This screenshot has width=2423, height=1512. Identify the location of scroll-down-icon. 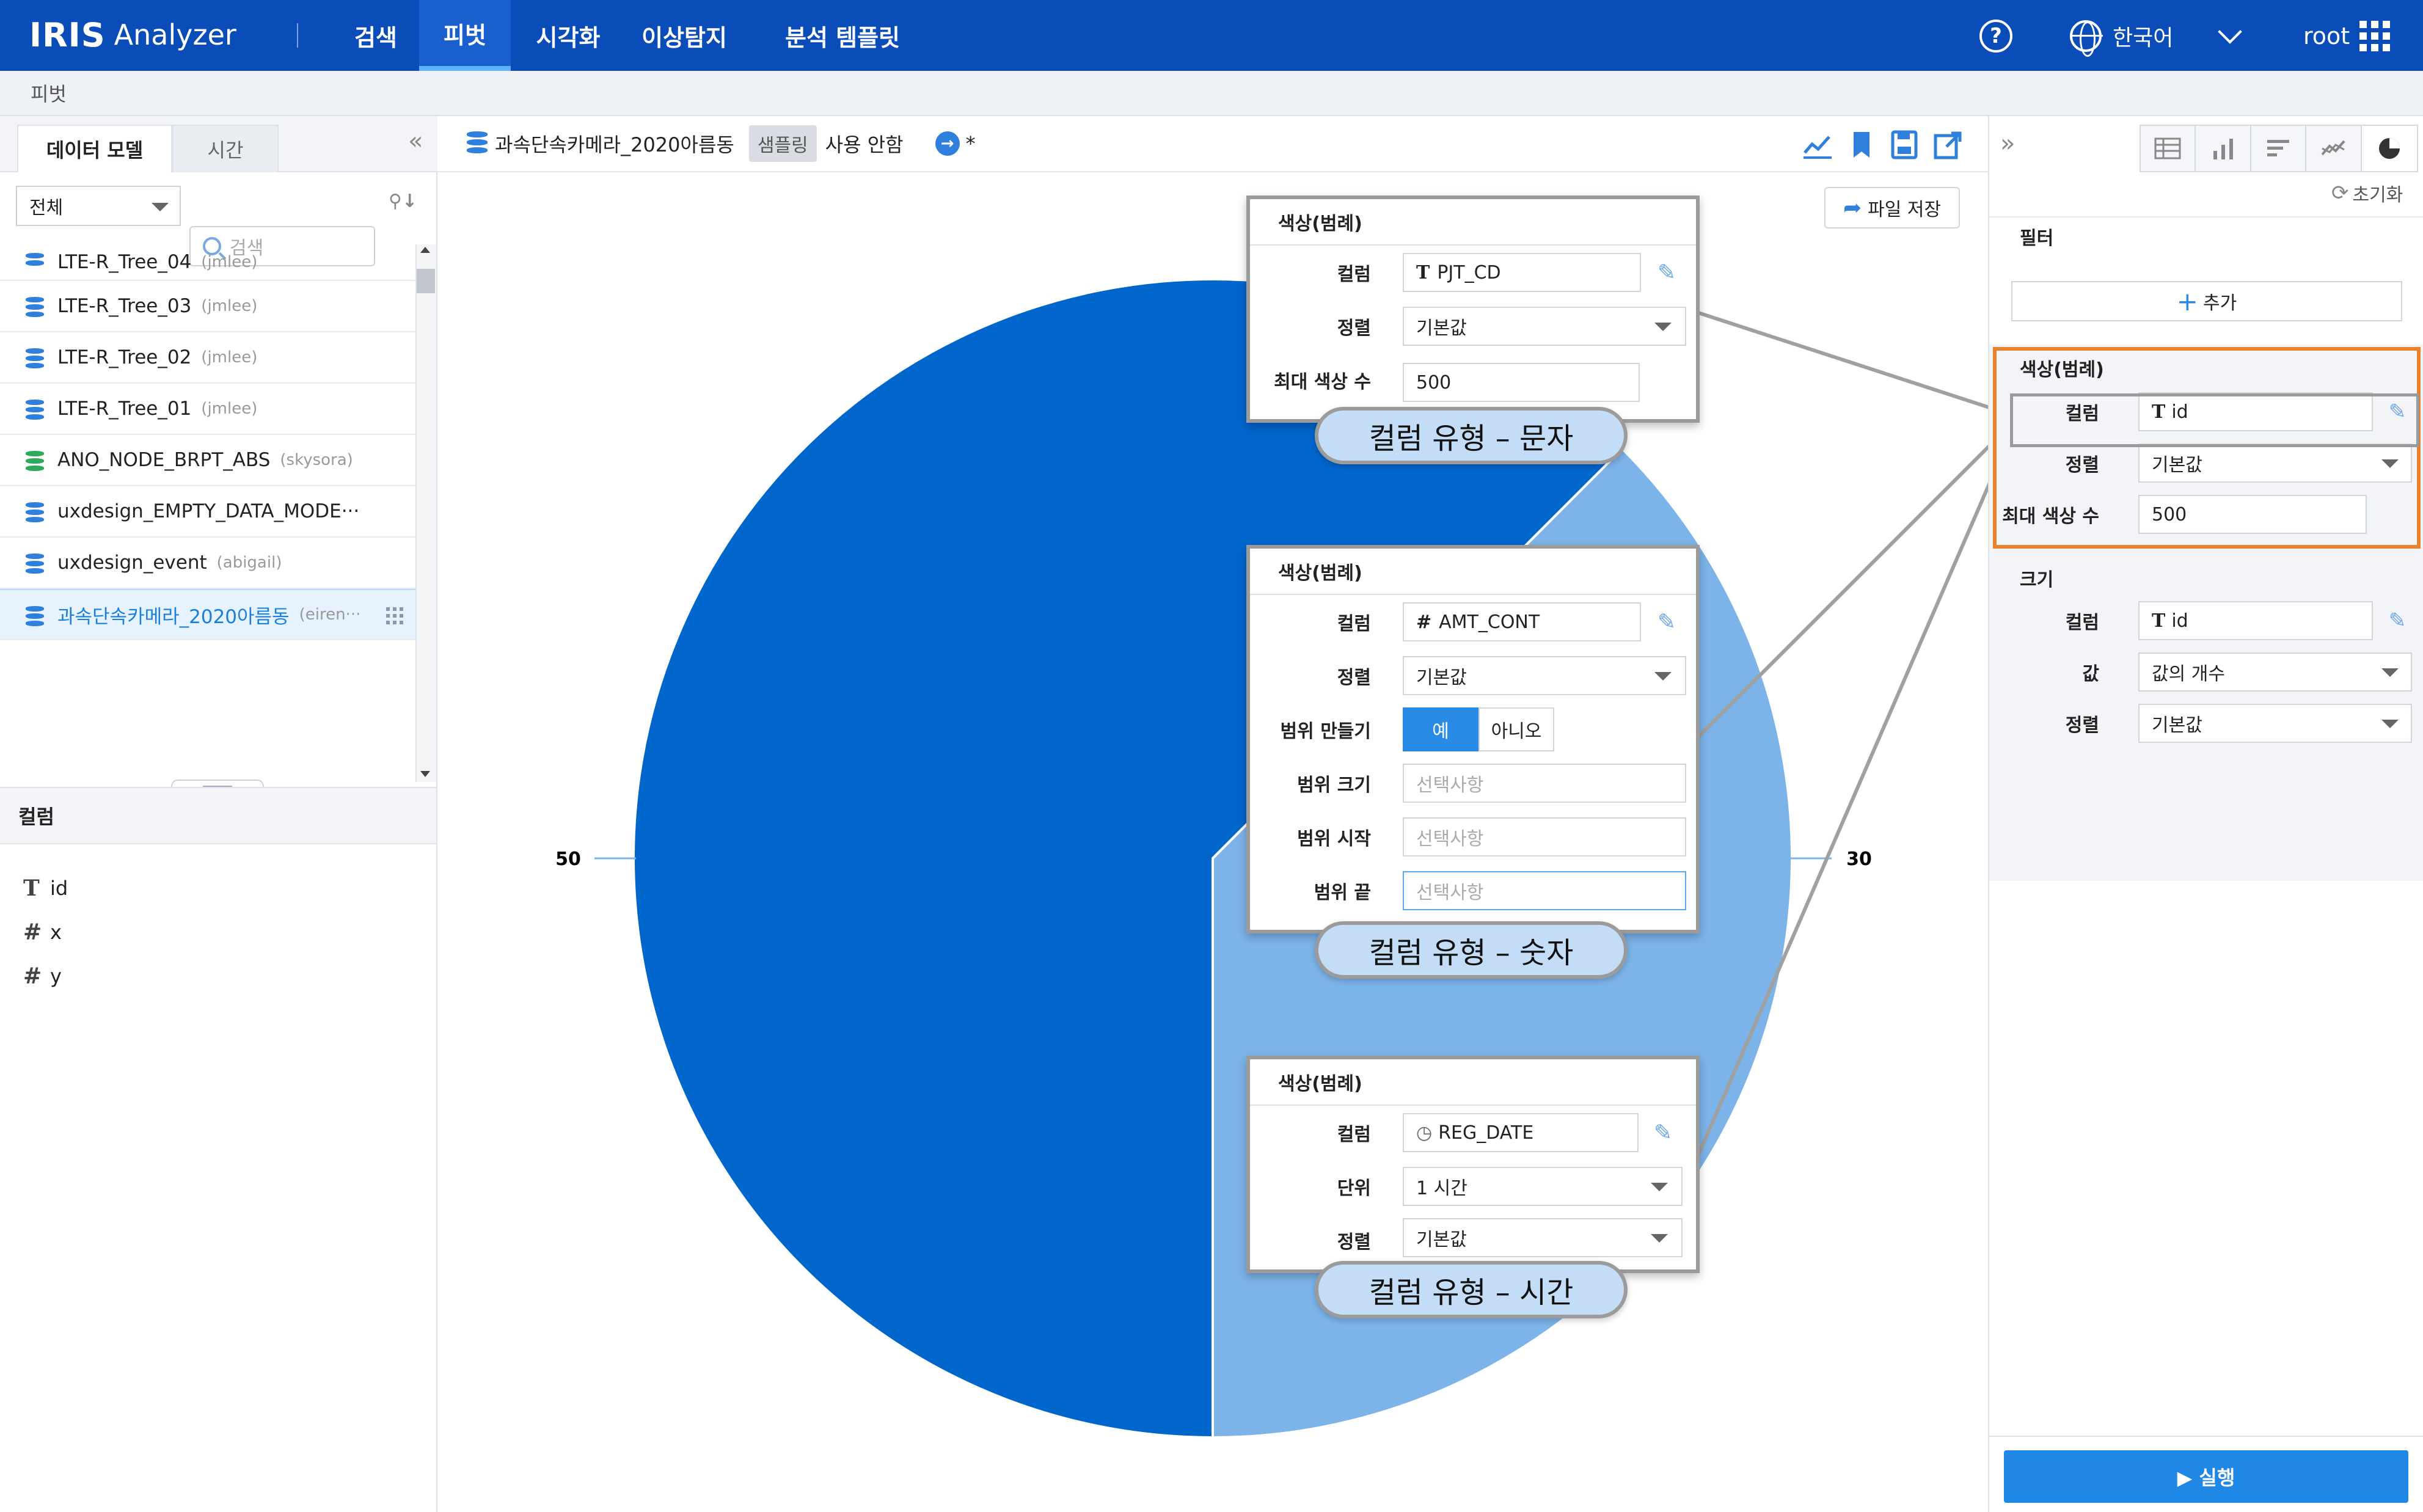
(425, 774).